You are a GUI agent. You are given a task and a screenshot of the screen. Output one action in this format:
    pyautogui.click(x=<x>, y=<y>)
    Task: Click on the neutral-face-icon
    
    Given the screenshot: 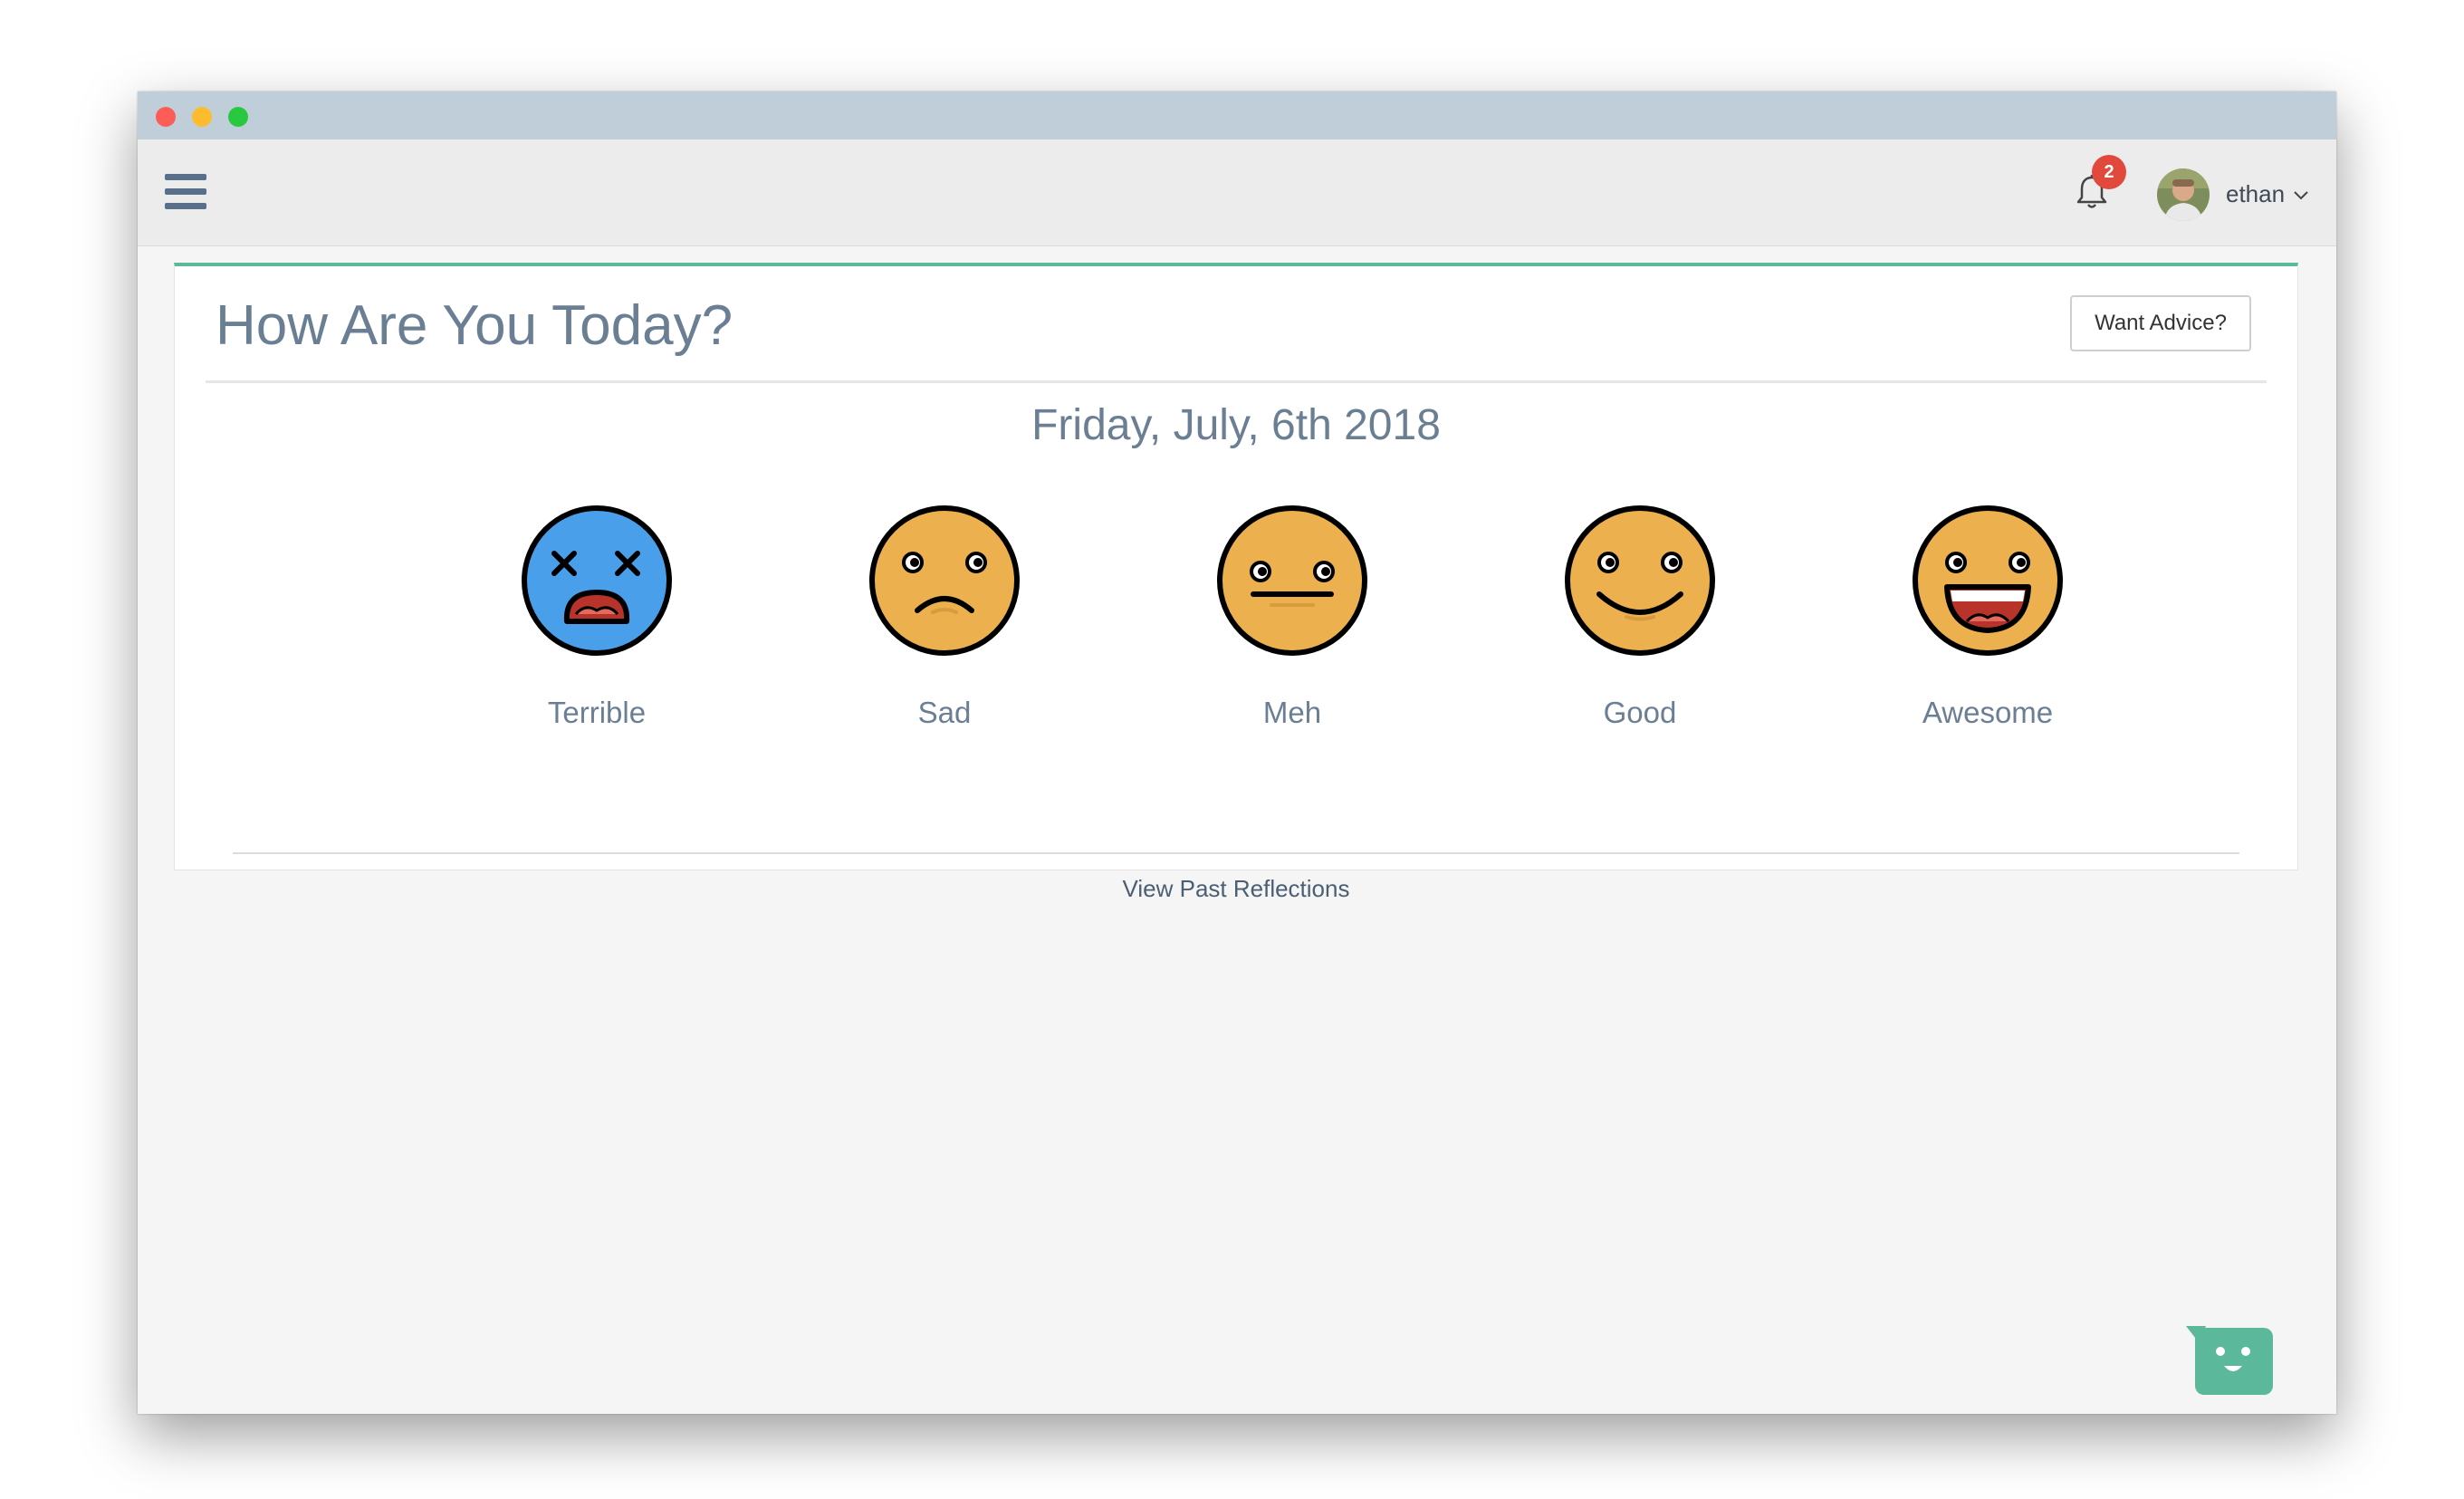 What is the action you would take?
    pyautogui.click(x=1292, y=581)
    